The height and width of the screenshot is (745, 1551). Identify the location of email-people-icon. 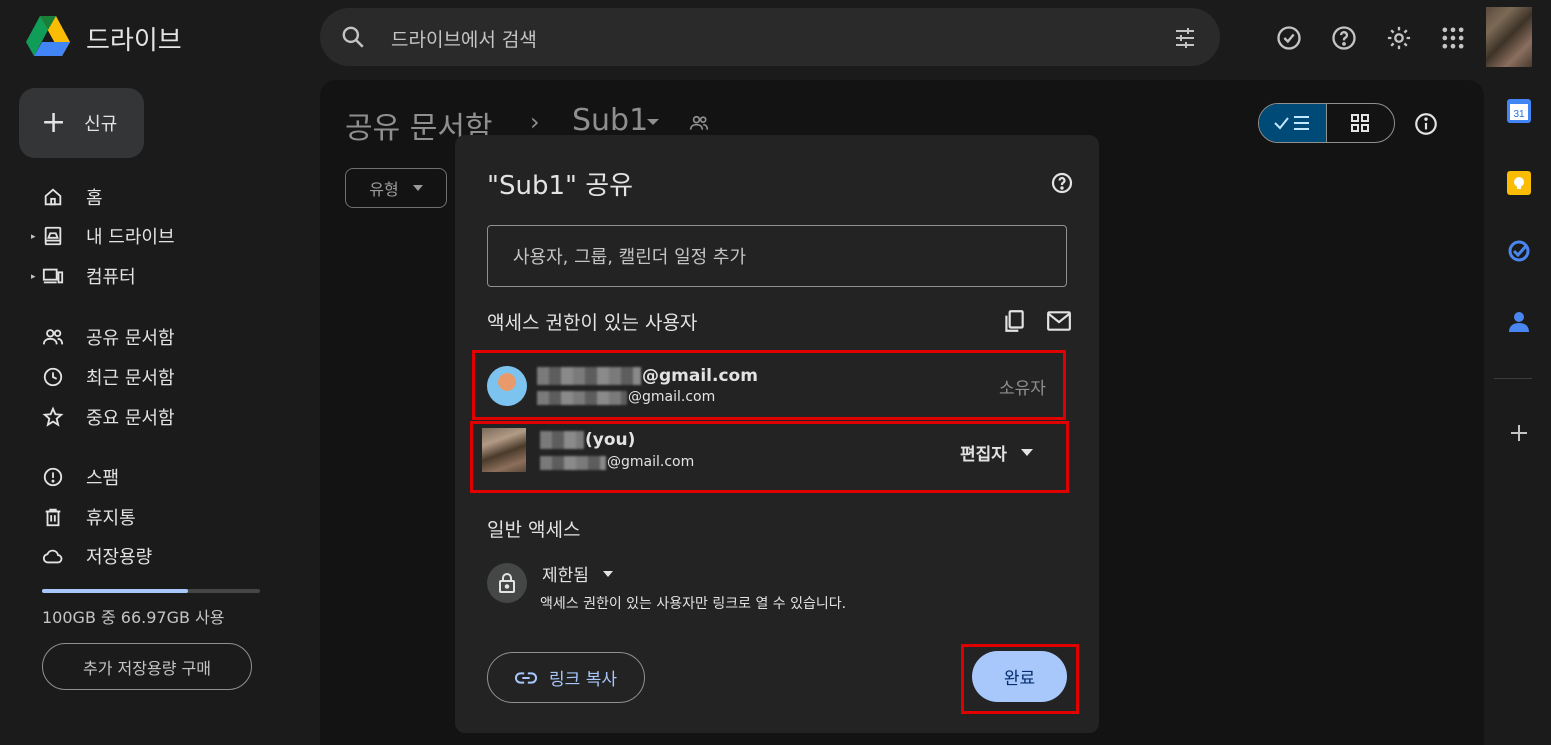
(1059, 321).